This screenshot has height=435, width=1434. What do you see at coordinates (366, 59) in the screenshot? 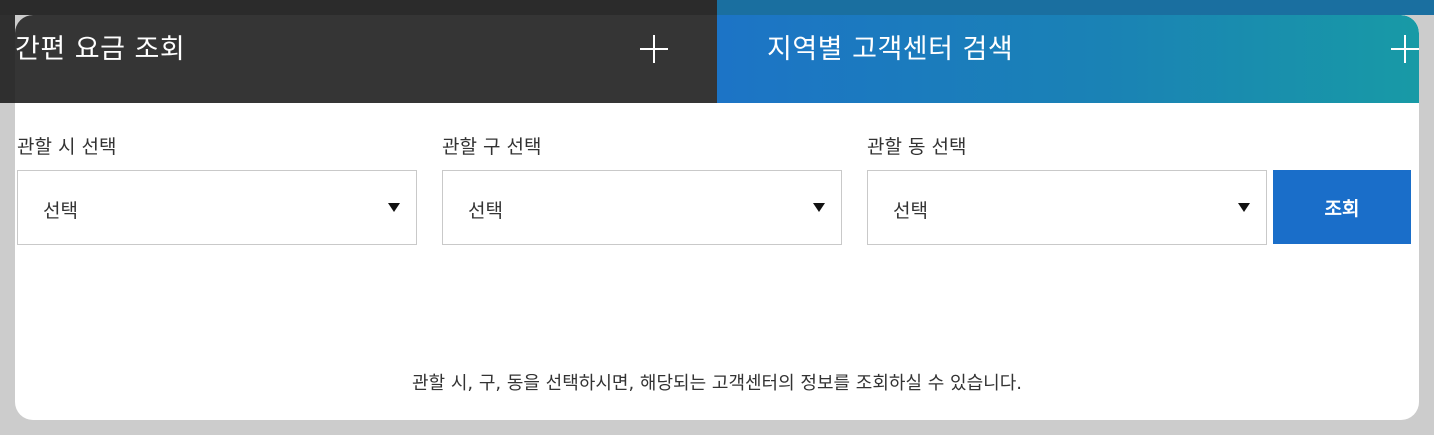
I see `tab-simple-fee-inquiry: 간편 요금 조회` at bounding box center [366, 59].